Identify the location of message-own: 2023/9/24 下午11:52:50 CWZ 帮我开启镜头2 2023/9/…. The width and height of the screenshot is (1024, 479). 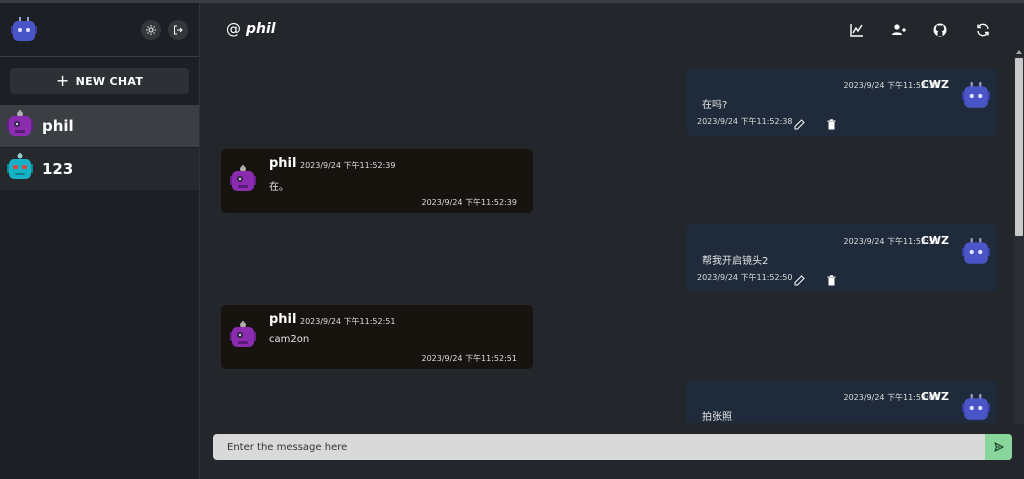
(841, 258).